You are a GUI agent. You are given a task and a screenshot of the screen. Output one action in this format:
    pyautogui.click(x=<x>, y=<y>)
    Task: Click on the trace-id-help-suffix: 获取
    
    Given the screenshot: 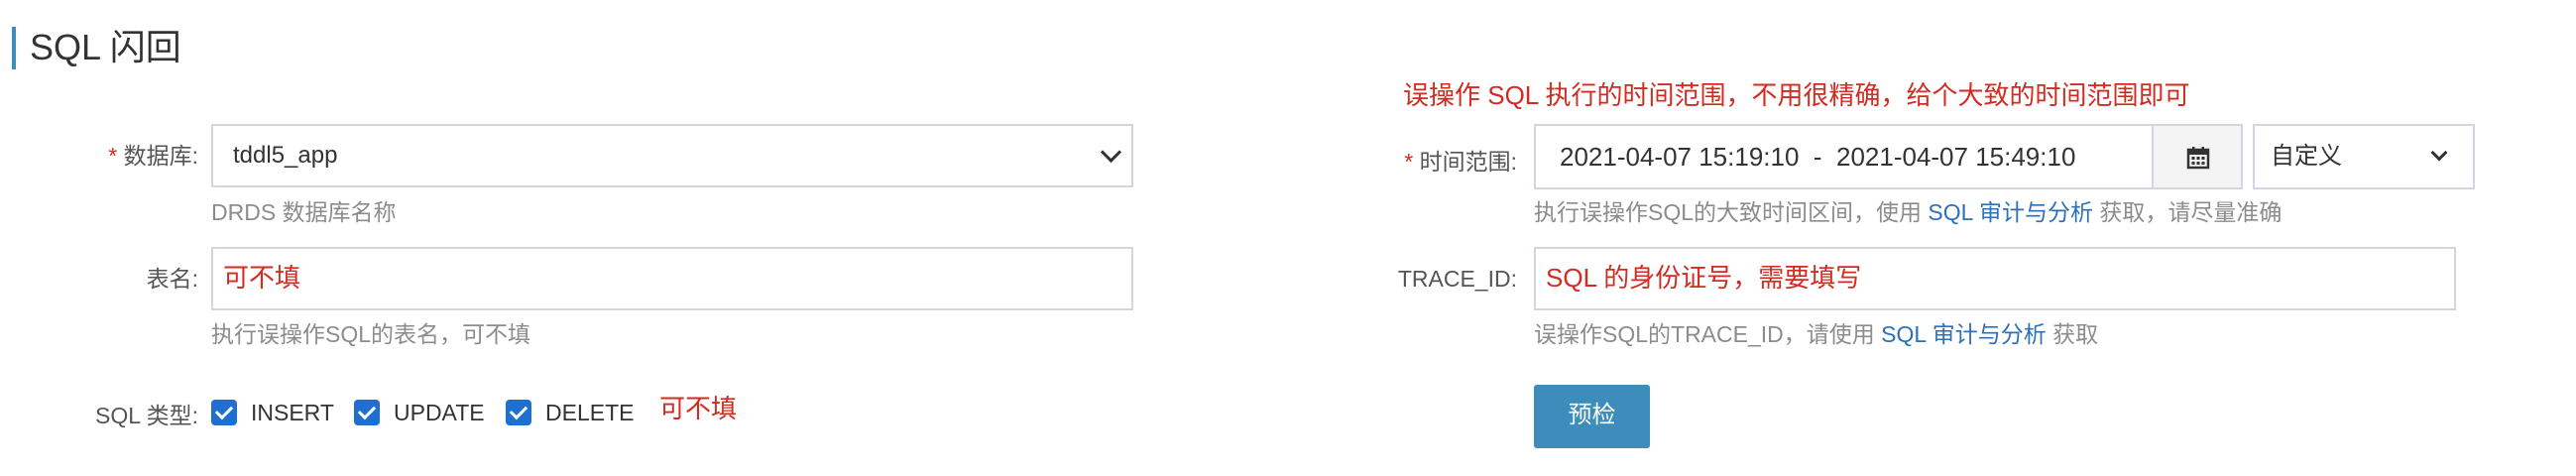 What is the action you would take?
    pyautogui.click(x=2073, y=334)
    